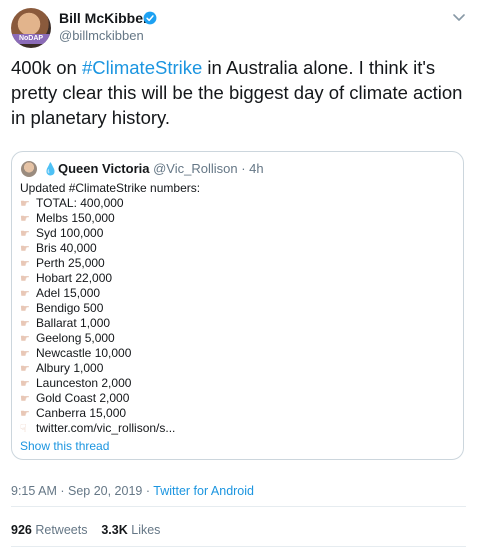 This screenshot has width=477, height=552. Describe the element at coordinates (31, 28) in the screenshot. I see `author-avatar: NoDAP` at that location.